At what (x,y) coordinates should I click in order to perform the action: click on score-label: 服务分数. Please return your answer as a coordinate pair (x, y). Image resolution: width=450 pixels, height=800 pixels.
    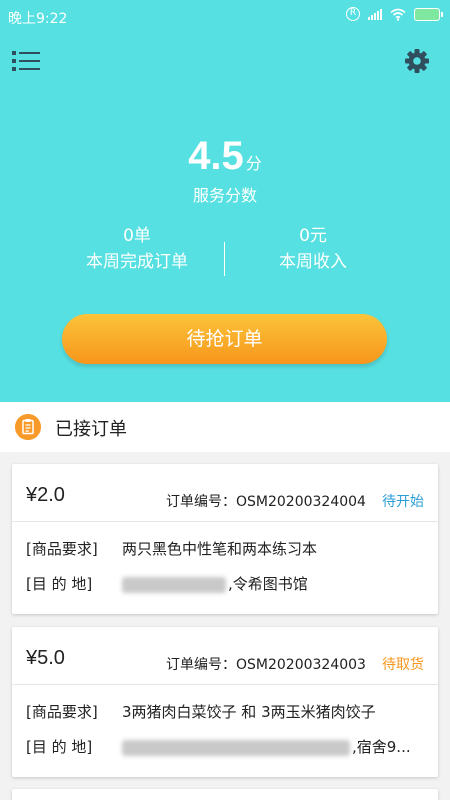
    Looking at the image, I should click on (224, 195).